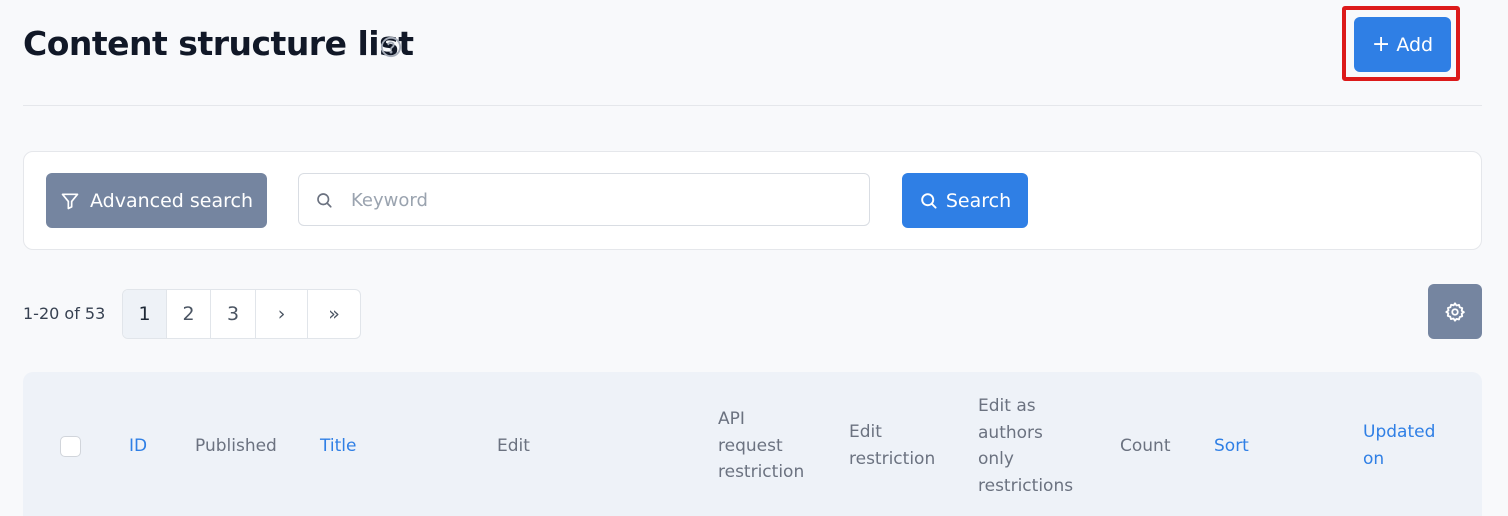  Describe the element at coordinates (1399, 445) in the screenshot. I see `column-header-updated-on: Updated on` at that location.